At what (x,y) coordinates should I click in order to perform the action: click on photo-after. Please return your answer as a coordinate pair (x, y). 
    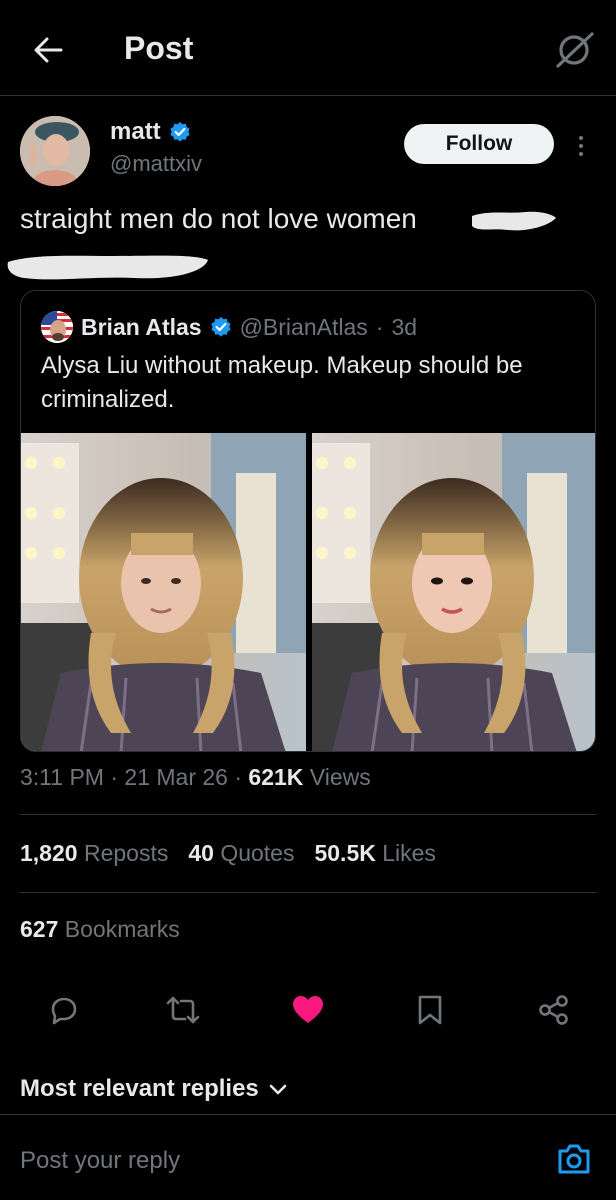
    Looking at the image, I should click on (453, 592).